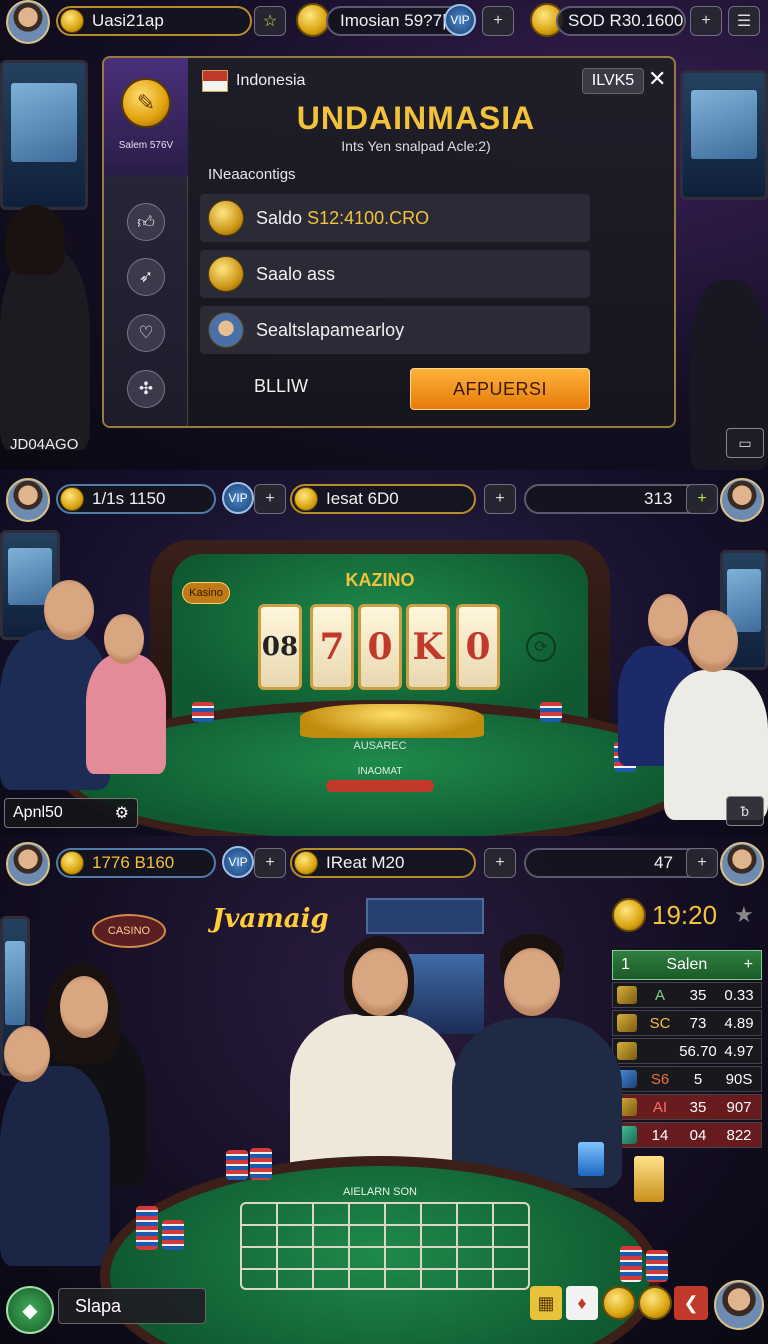 Image resolution: width=768 pixels, height=1344 pixels. I want to click on refresh-icon: ⟳, so click(541, 647).